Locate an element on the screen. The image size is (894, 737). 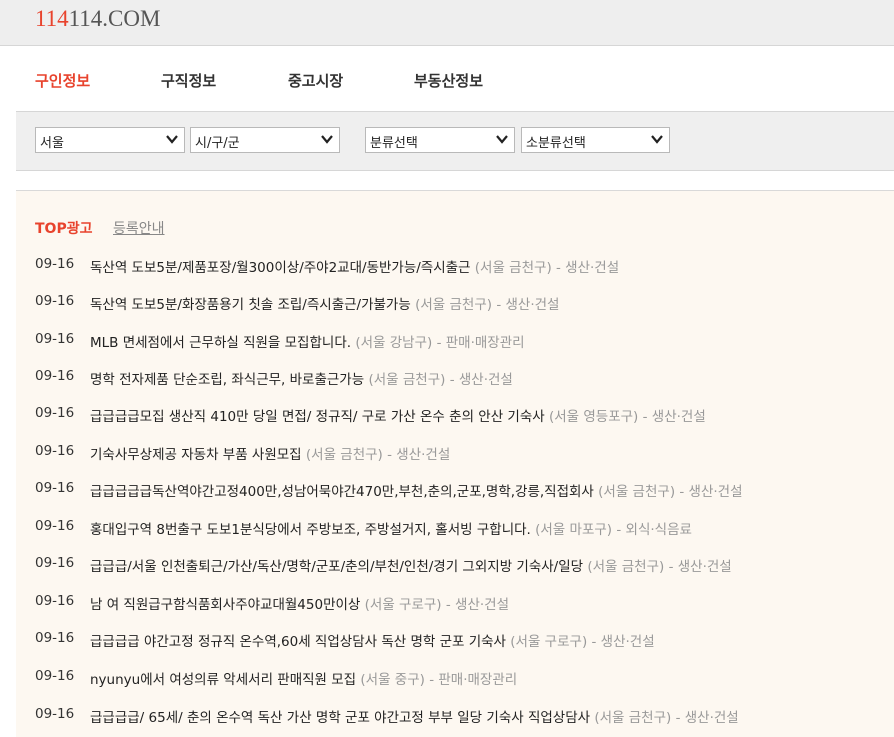
logo-text: 114.COM is located at coordinates (114, 18).